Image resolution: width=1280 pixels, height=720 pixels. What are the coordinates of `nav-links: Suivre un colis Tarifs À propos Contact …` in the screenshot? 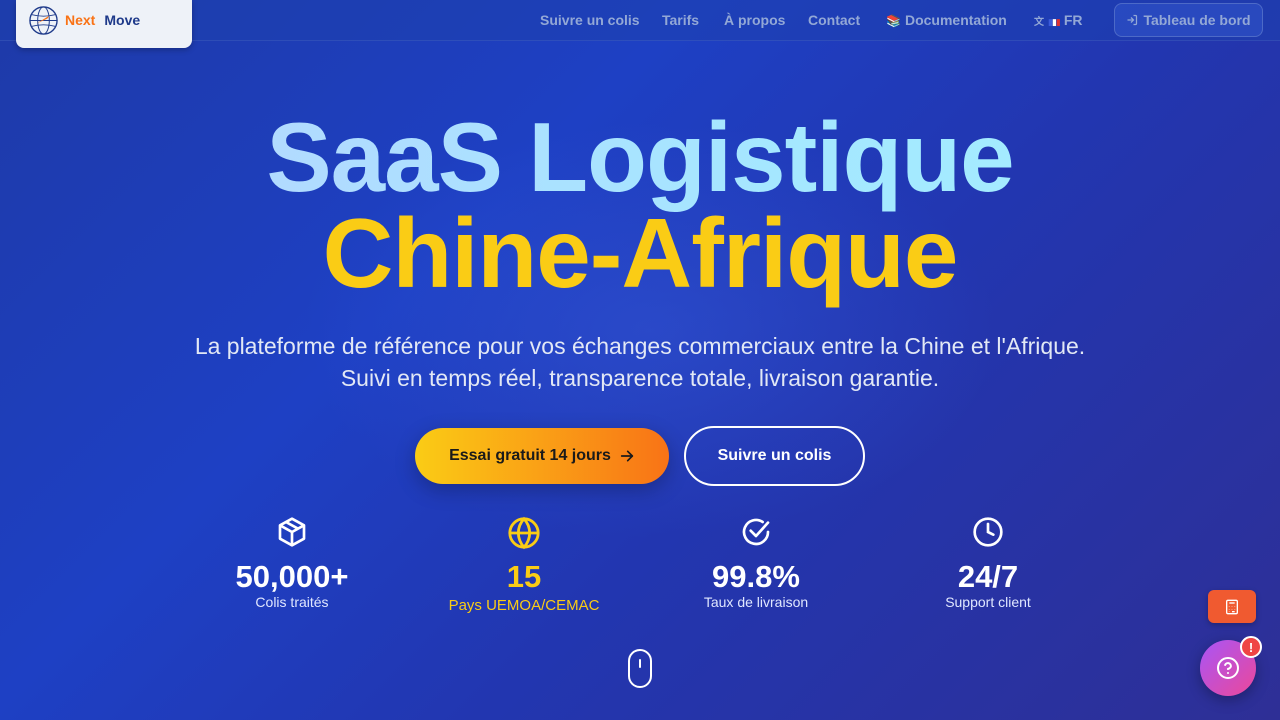 It's located at (640, 20).